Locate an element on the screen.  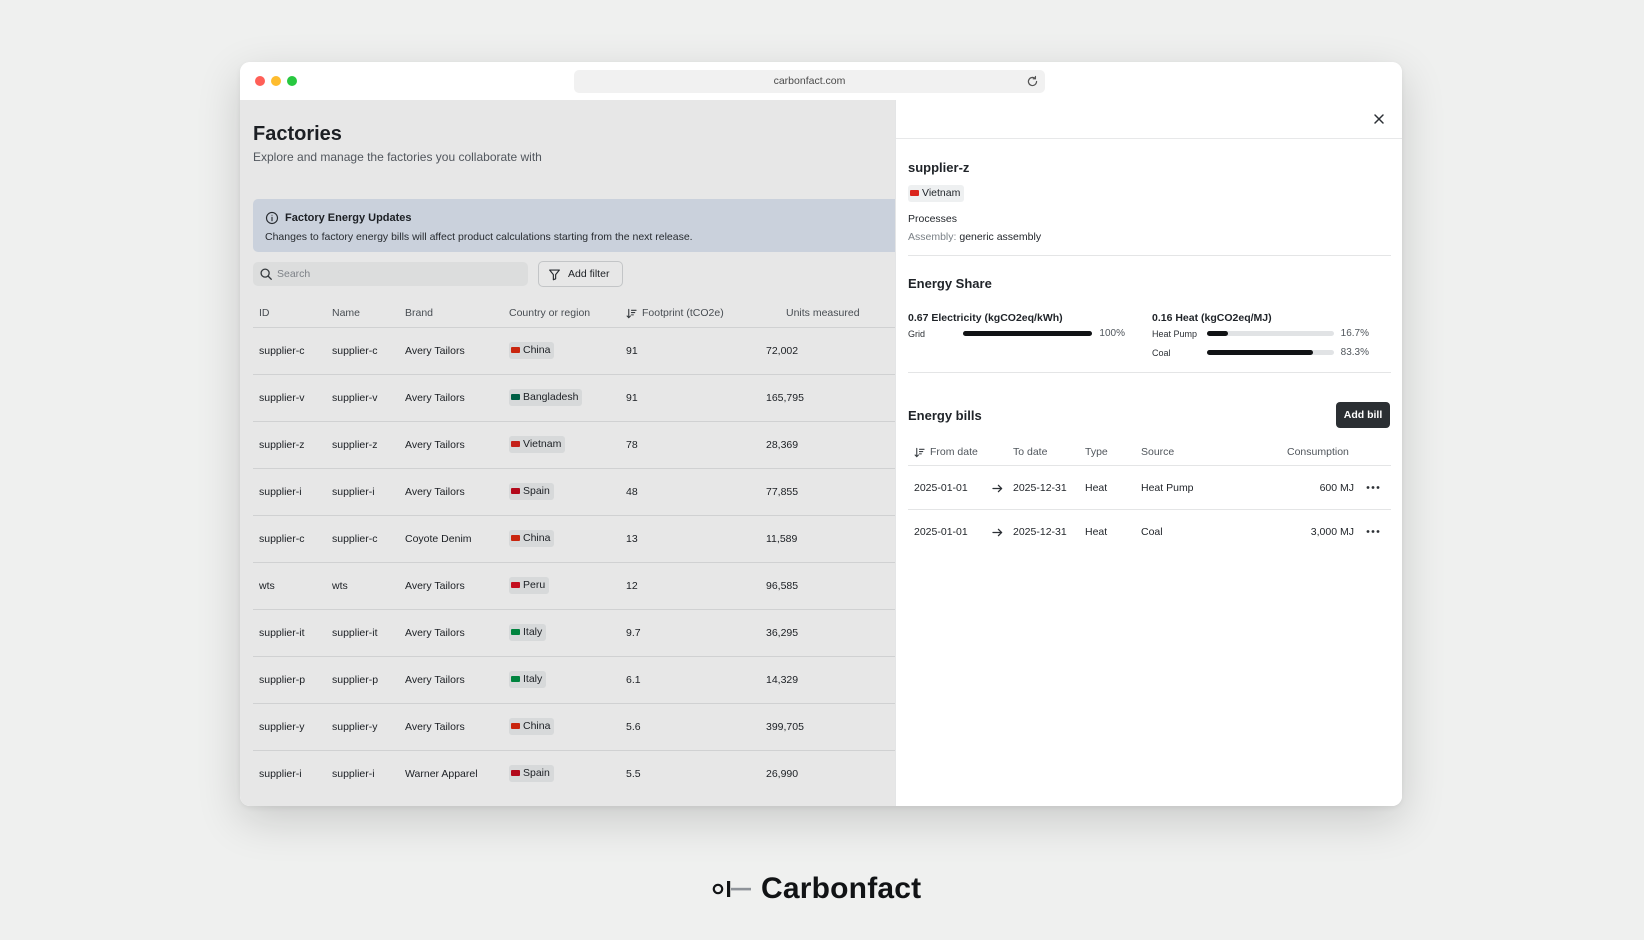
bills-header-type: Type is located at coordinates (1096, 452).